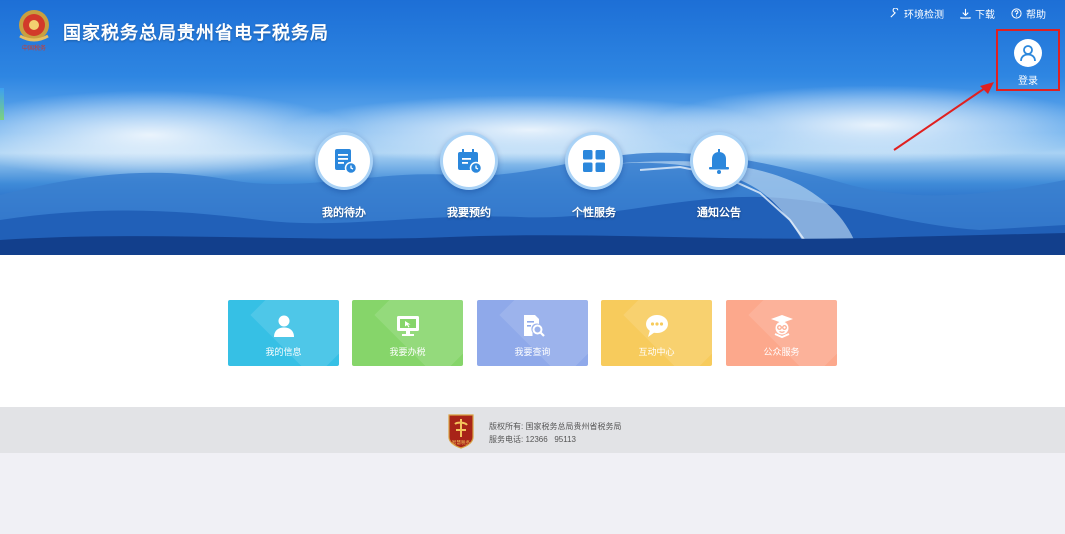  Describe the element at coordinates (924, 15) in the screenshot. I see `env-check-label: 环境检测` at that location.